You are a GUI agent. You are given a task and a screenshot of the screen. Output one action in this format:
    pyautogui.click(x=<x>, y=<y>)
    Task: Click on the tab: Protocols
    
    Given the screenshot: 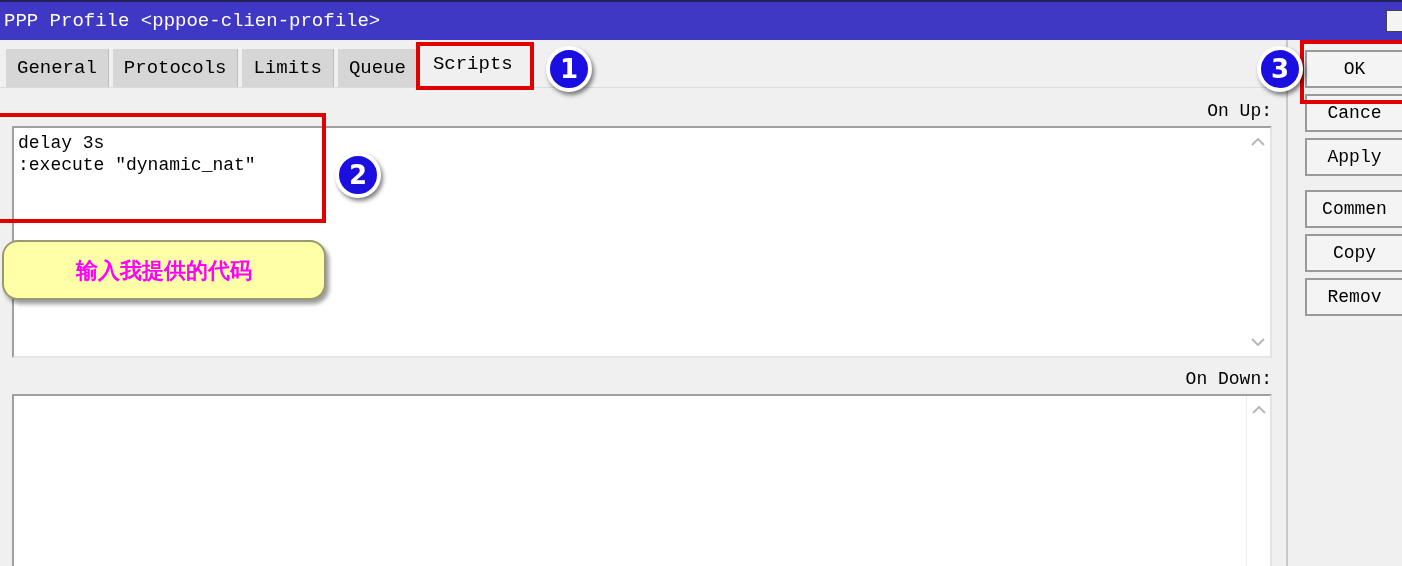 What is the action you would take?
    pyautogui.click(x=175, y=68)
    